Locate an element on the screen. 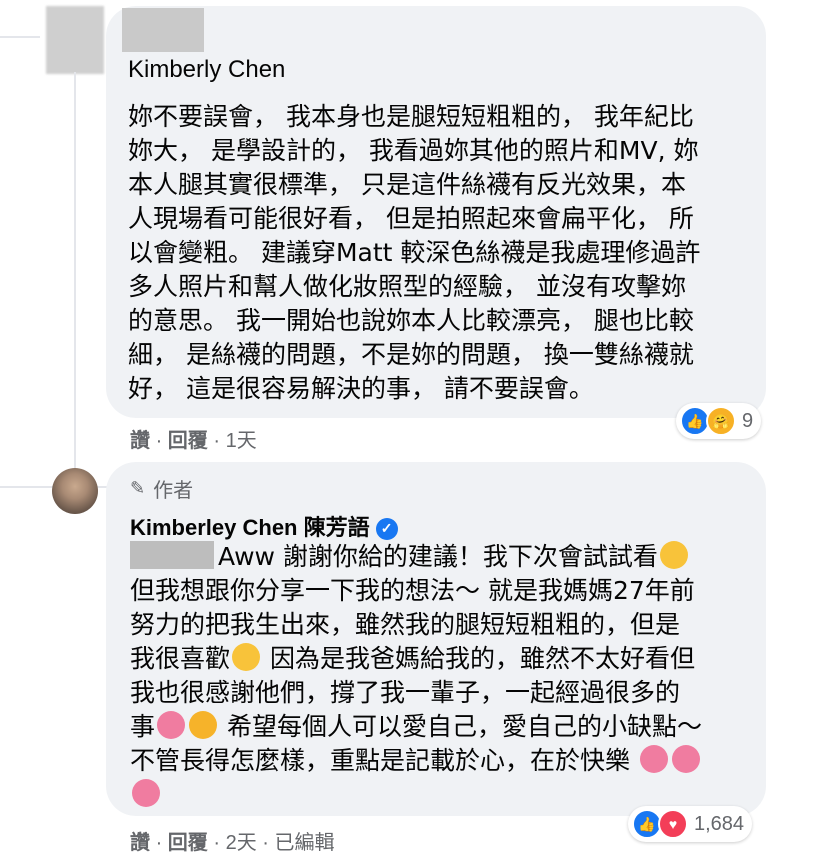 The width and height of the screenshot is (838, 864). redacted-mention is located at coordinates (172, 555).